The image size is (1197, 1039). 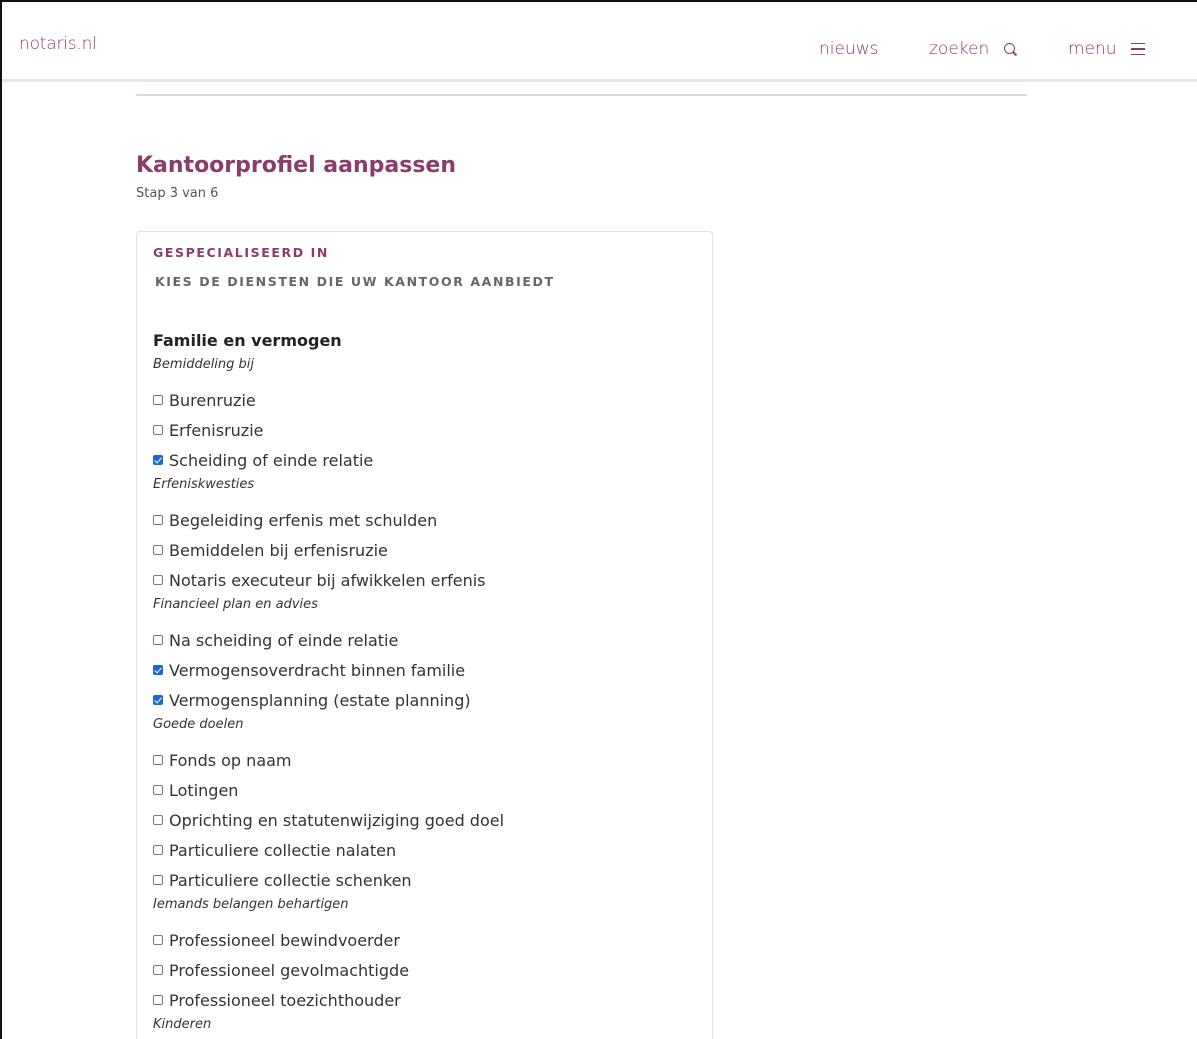 What do you see at coordinates (235, 604) in the screenshot?
I see `section-label: Financieel plan en advies` at bounding box center [235, 604].